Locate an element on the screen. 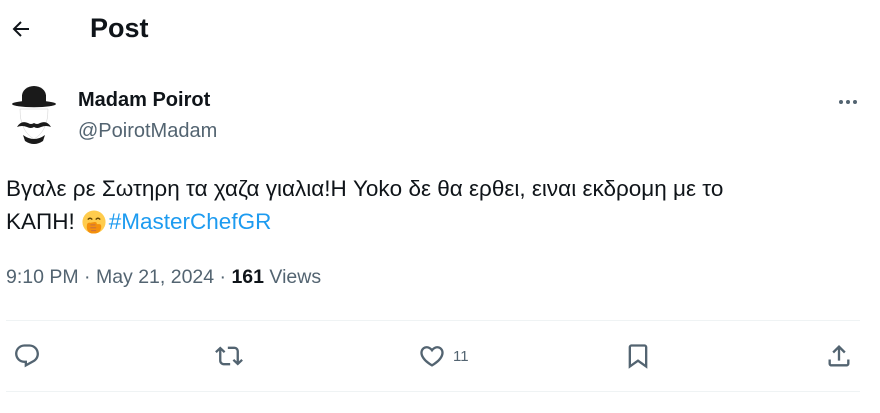 This screenshot has width=880, height=413. share-button is located at coordinates (839, 356).